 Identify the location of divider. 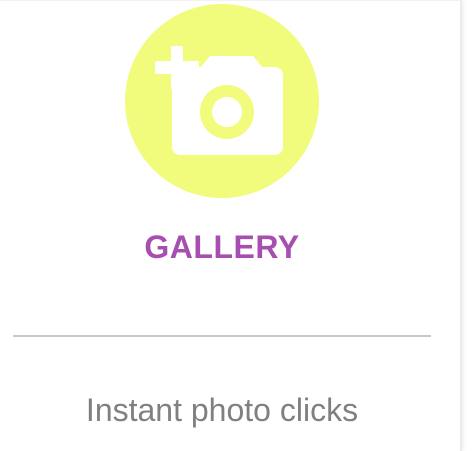
(222, 336).